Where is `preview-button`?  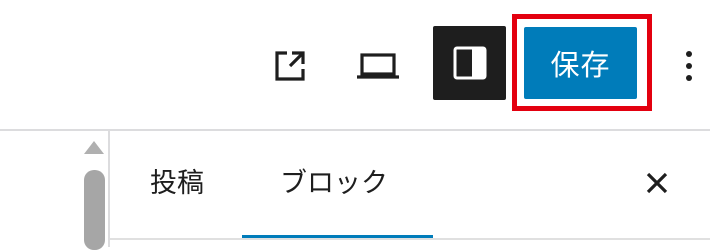 preview-button is located at coordinates (378, 66).